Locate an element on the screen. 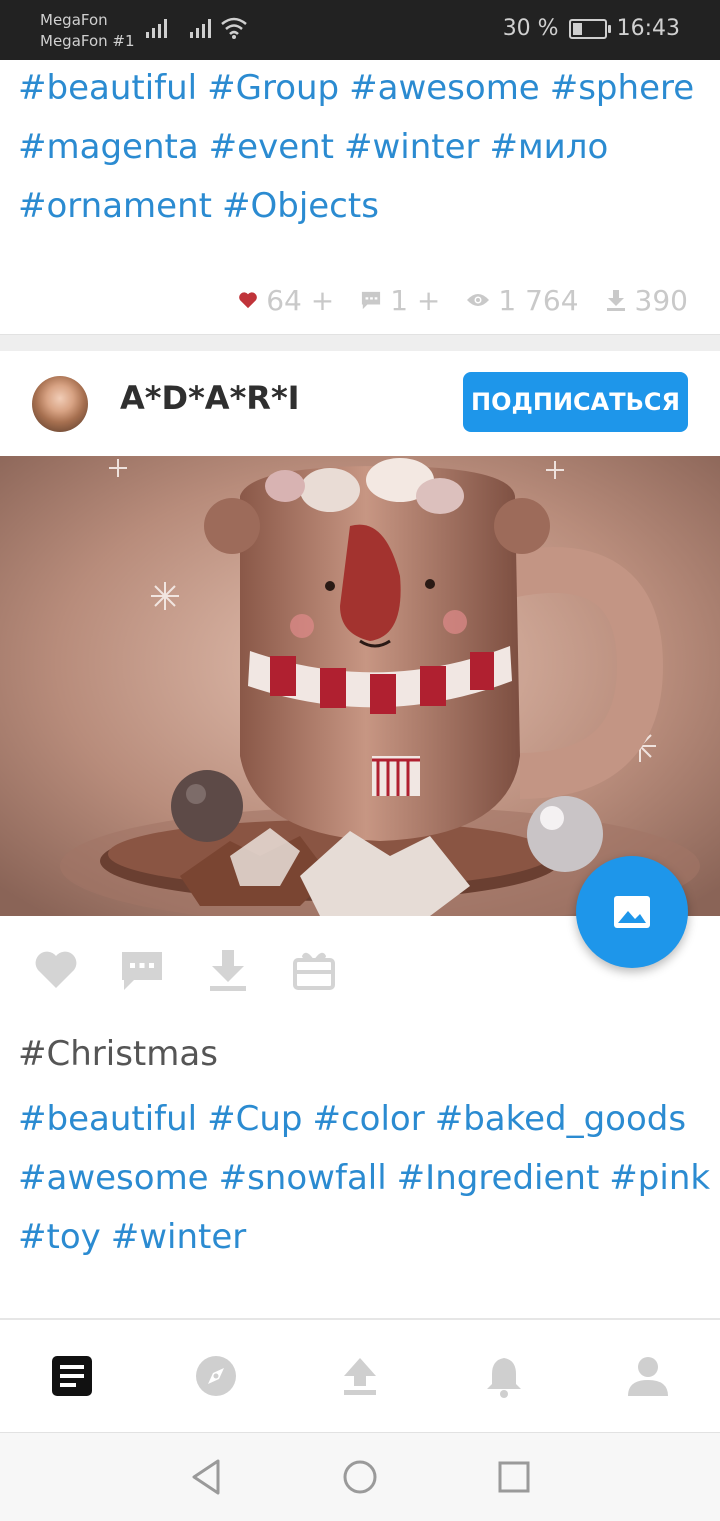 The height and width of the screenshot is (1521, 720). upload-icon is located at coordinates (360, 1376).